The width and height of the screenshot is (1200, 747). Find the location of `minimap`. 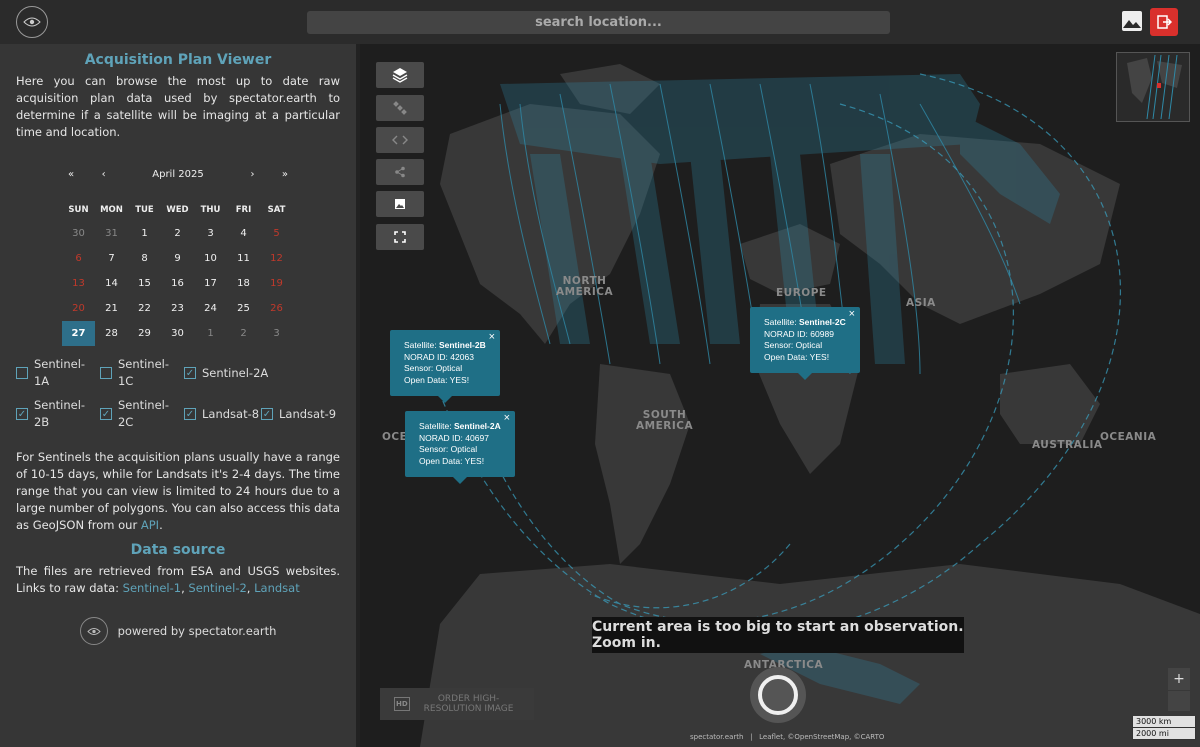

minimap is located at coordinates (1153, 87).